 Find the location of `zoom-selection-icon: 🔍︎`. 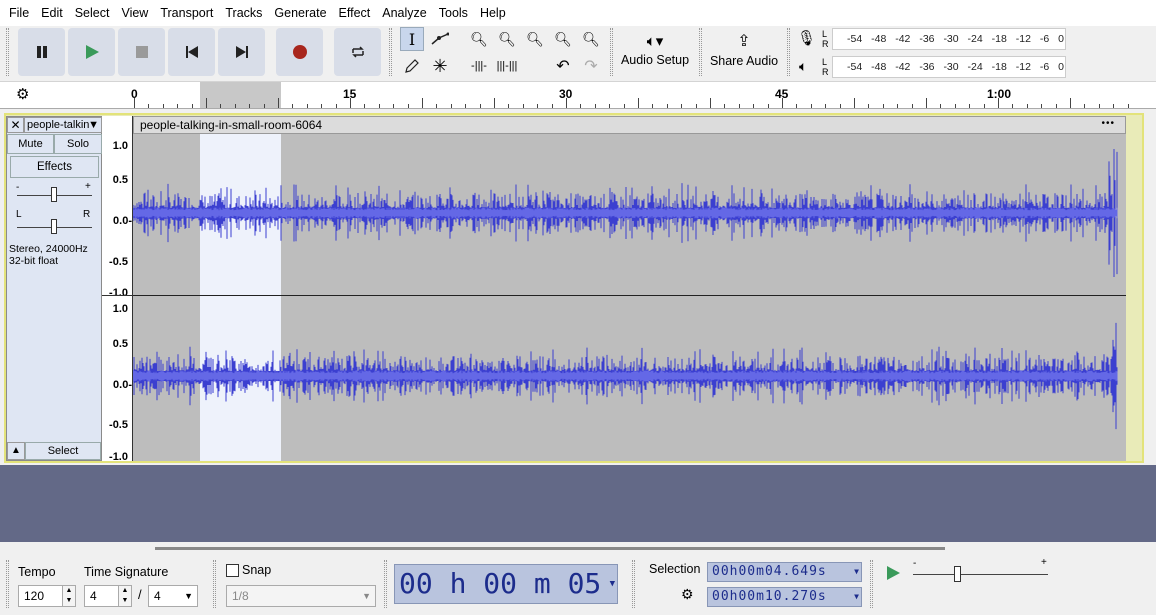

zoom-selection-icon: 🔍︎ is located at coordinates (535, 38).